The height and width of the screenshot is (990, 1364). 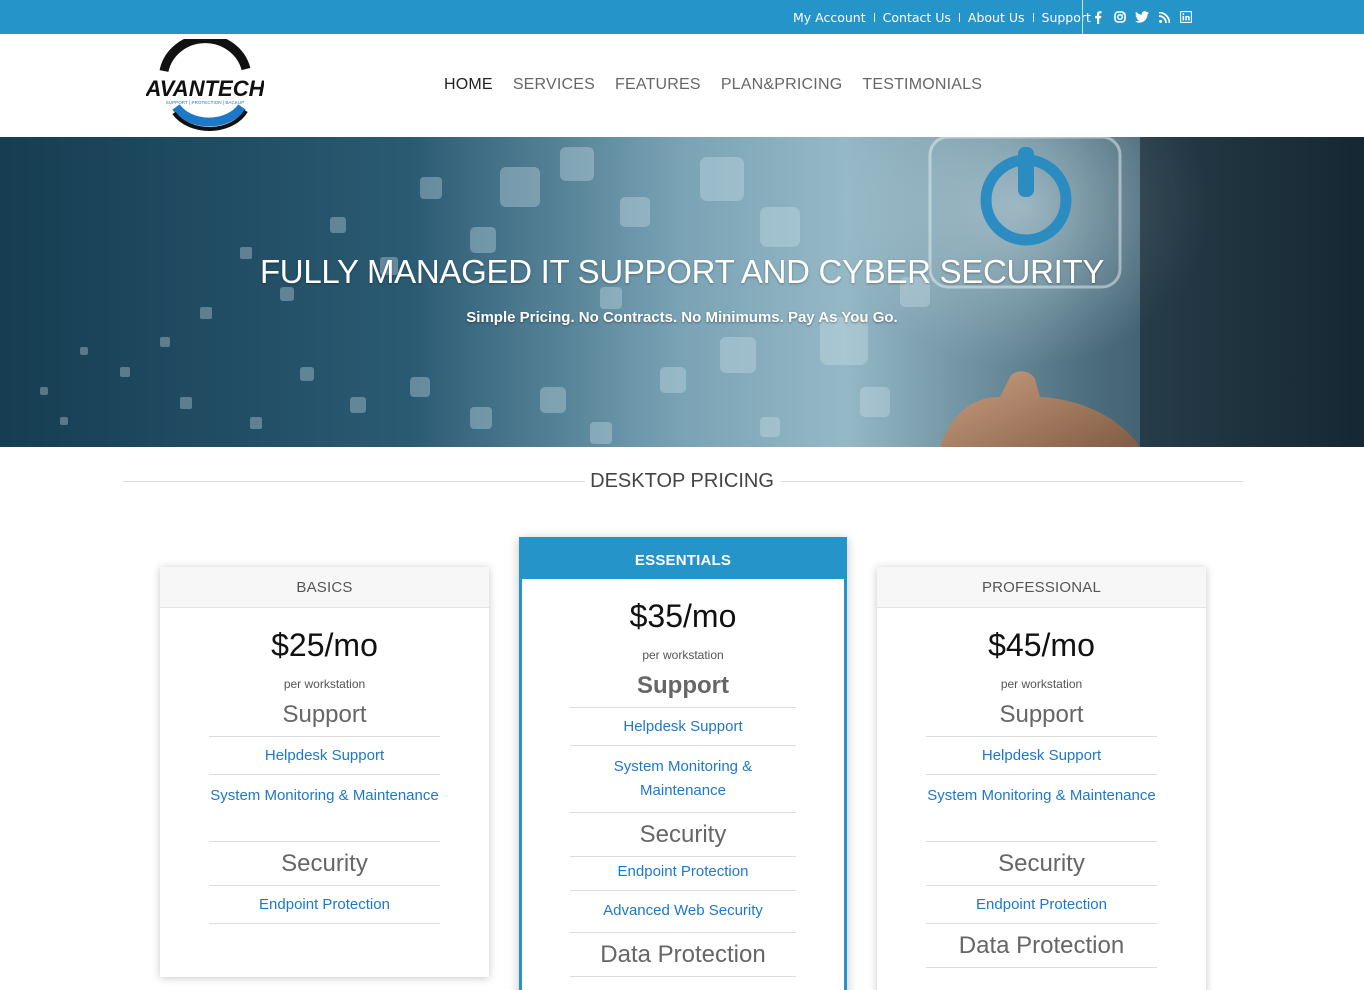 What do you see at coordinates (917, 17) in the screenshot?
I see `contact-us-link: Contact Us` at bounding box center [917, 17].